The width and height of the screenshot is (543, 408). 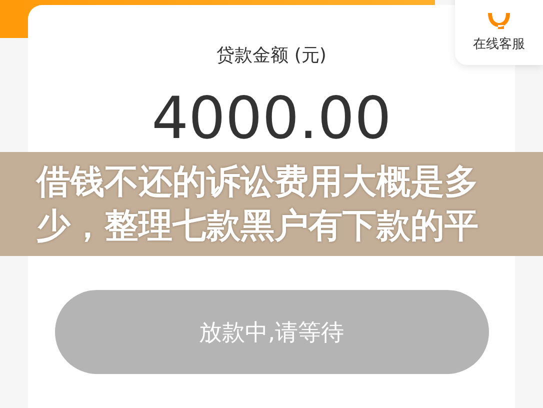 What do you see at coordinates (271, 55) in the screenshot?
I see `loan-amount-label: 贷款金额 (元)` at bounding box center [271, 55].